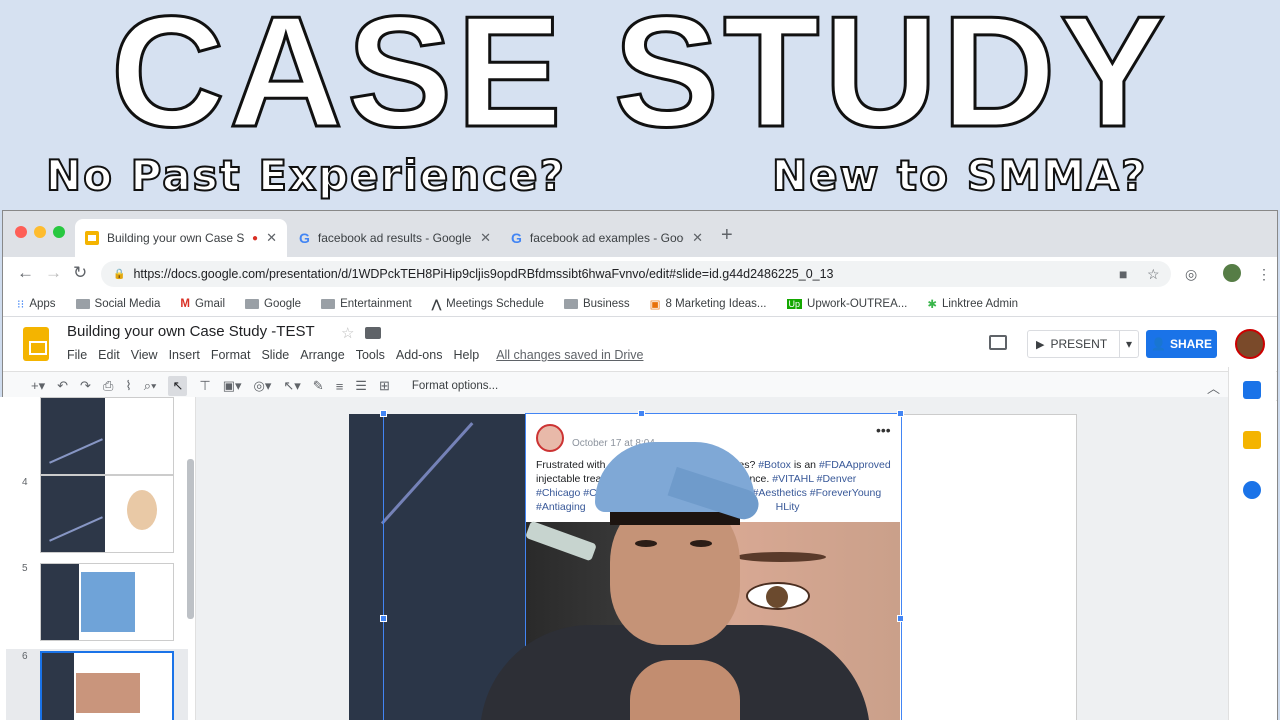  I want to click on star-icon: ☆, so click(347, 333).